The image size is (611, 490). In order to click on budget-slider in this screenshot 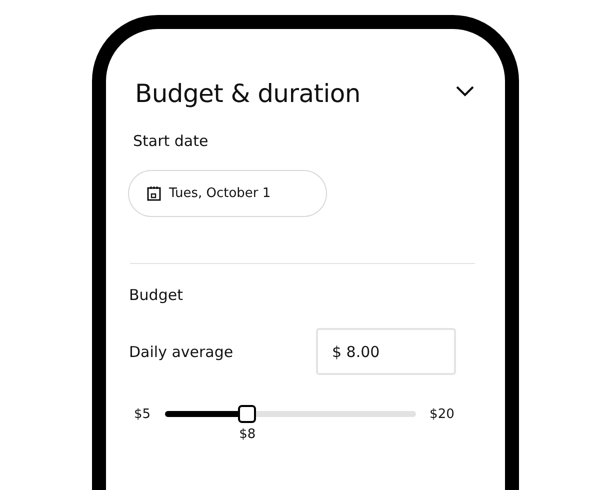, I will do `click(290, 414)`.